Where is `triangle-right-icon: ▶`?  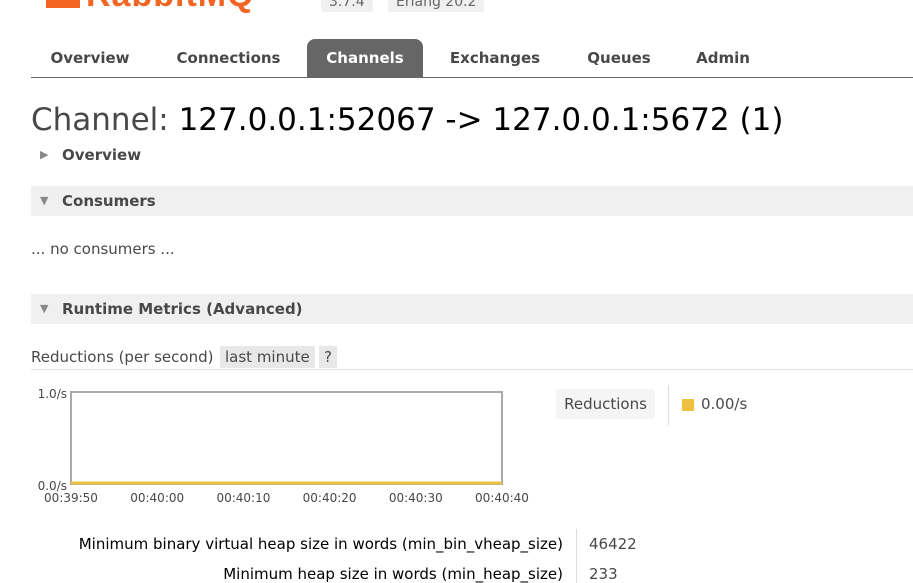
triangle-right-icon: ▶ is located at coordinates (44, 154).